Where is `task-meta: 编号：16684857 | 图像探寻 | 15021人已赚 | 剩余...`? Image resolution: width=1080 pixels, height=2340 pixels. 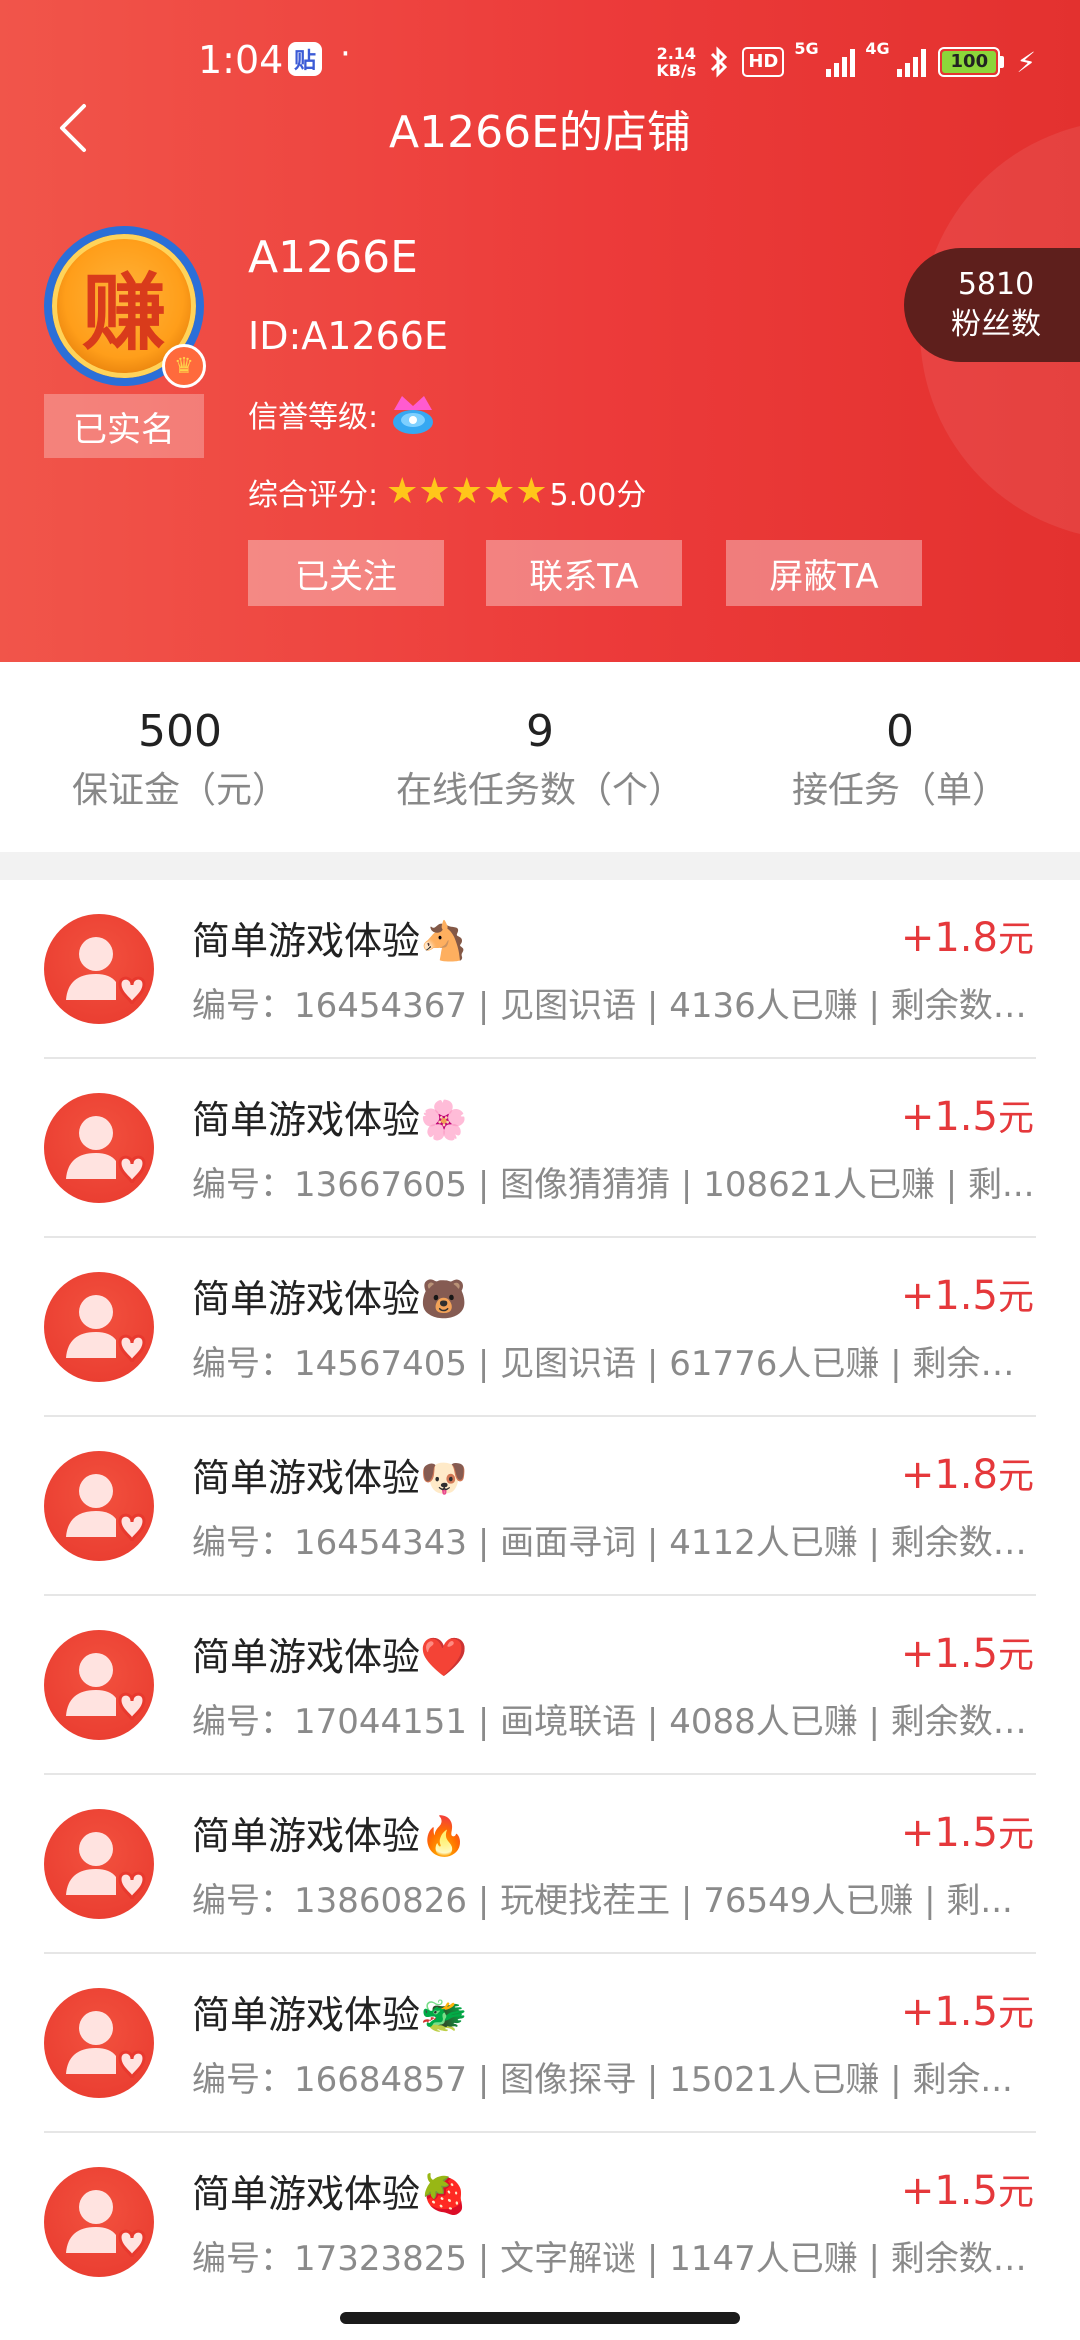 task-meta: 编号：16684857 | 图像探寻 | 15021人已赚 | 剩余... is located at coordinates (602, 2080).